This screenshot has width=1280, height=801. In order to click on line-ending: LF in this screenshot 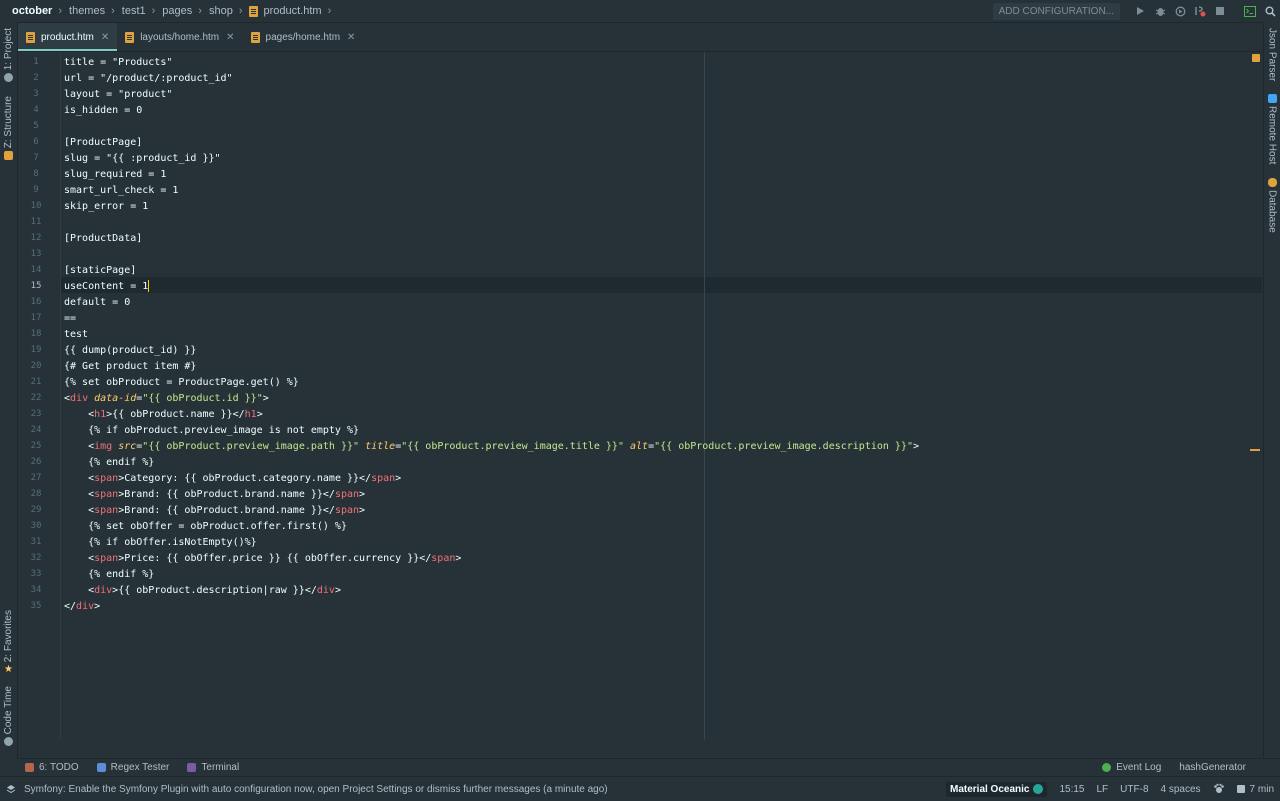, I will do `click(1103, 789)`.